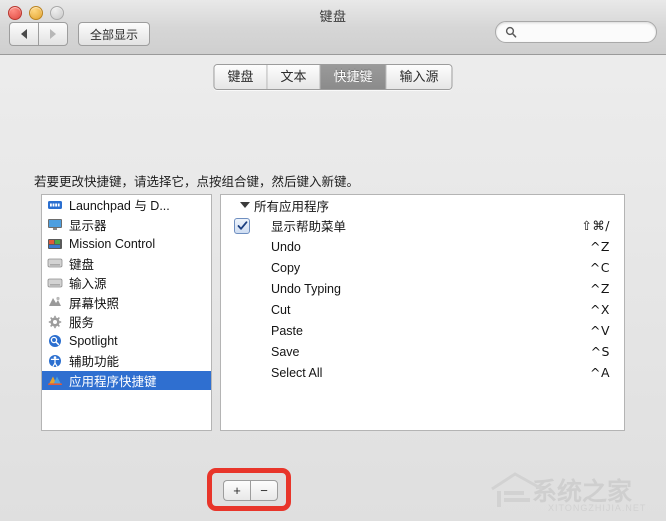 Image resolution: width=666 pixels, height=521 pixels. I want to click on screenshot-icon, so click(55, 302).